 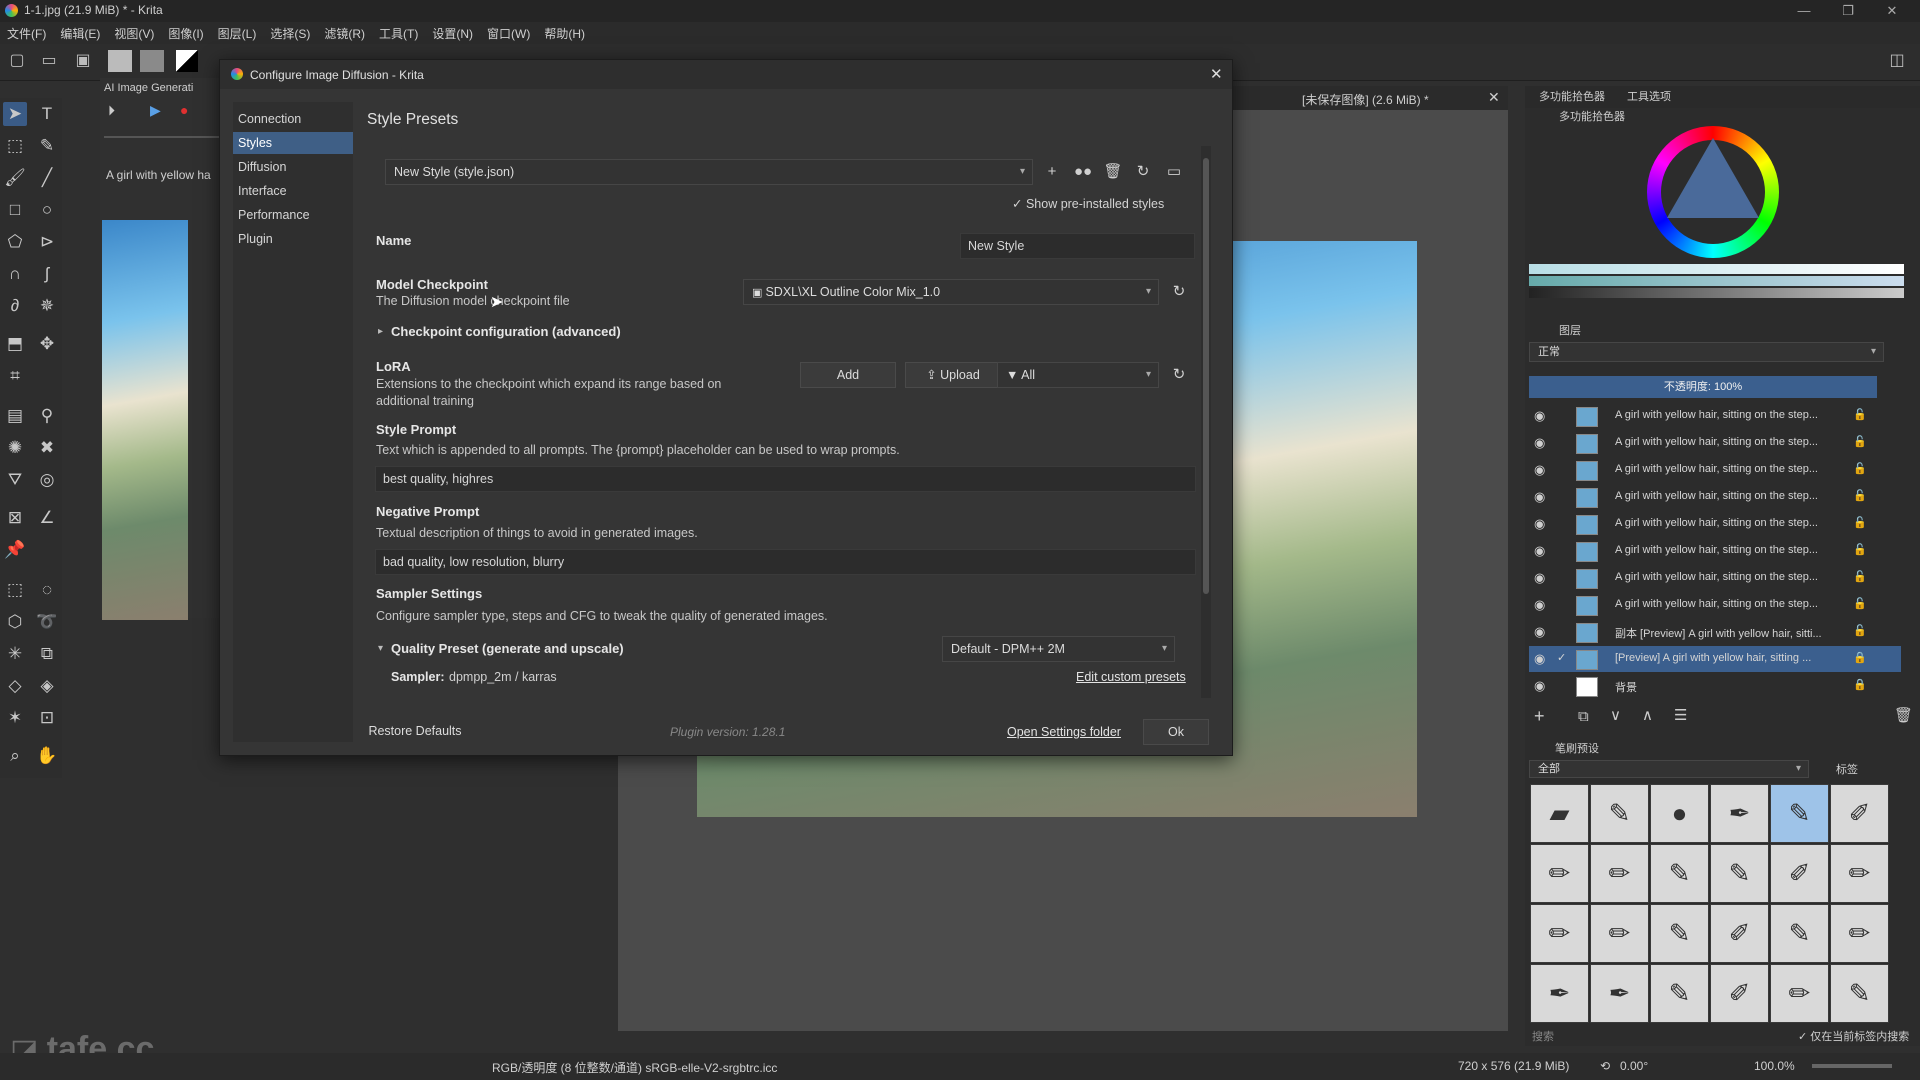 What do you see at coordinates (415, 732) in the screenshot?
I see `restore-defaults-button: Restore Defaults` at bounding box center [415, 732].